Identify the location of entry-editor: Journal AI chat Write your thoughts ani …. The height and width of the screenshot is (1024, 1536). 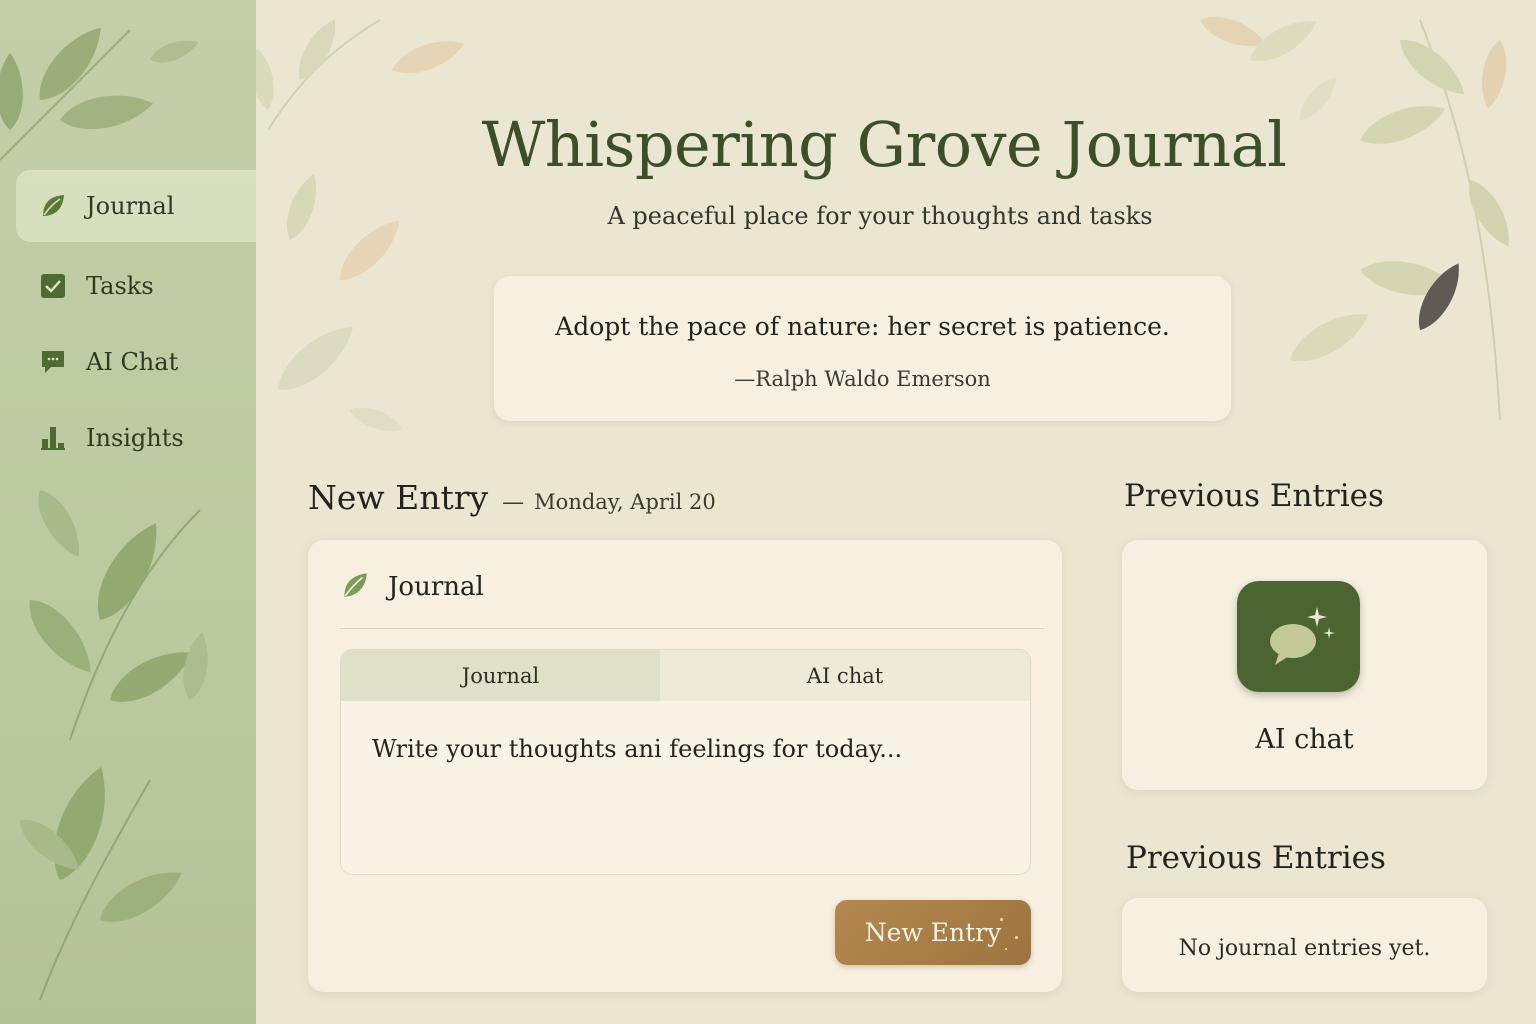
(685, 762).